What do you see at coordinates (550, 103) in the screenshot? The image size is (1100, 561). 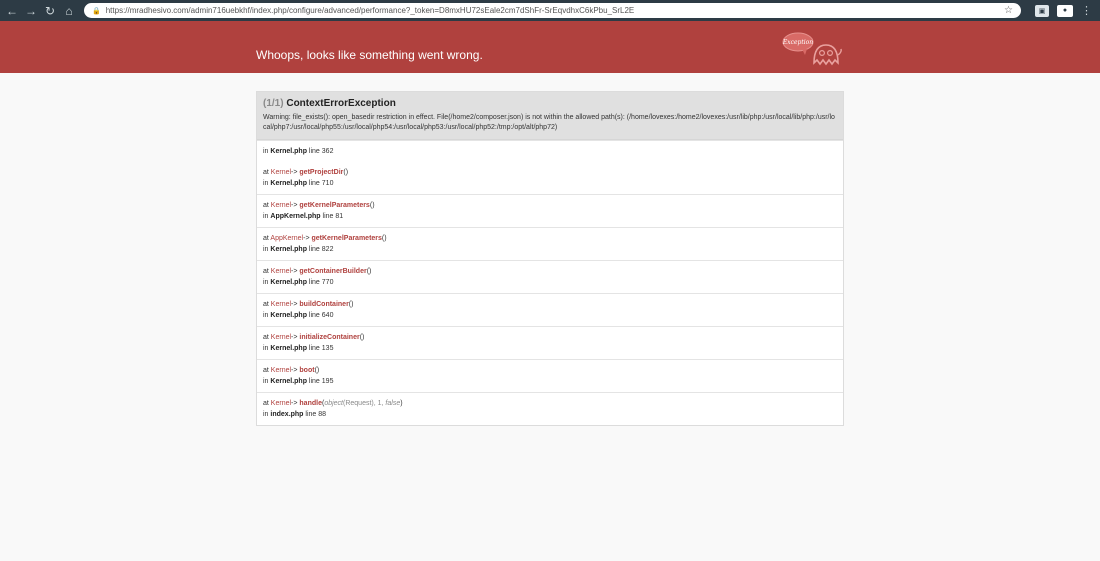 I see `exception-heading: (1/1) ContextErrorException` at bounding box center [550, 103].